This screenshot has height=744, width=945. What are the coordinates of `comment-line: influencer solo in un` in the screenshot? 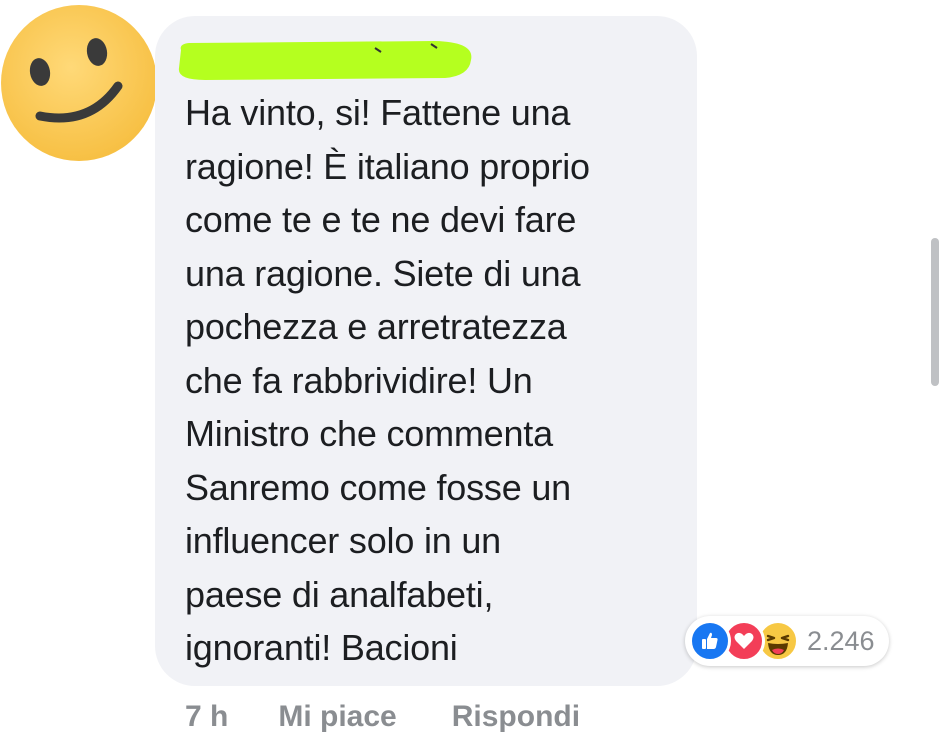 It's located at (343, 540).